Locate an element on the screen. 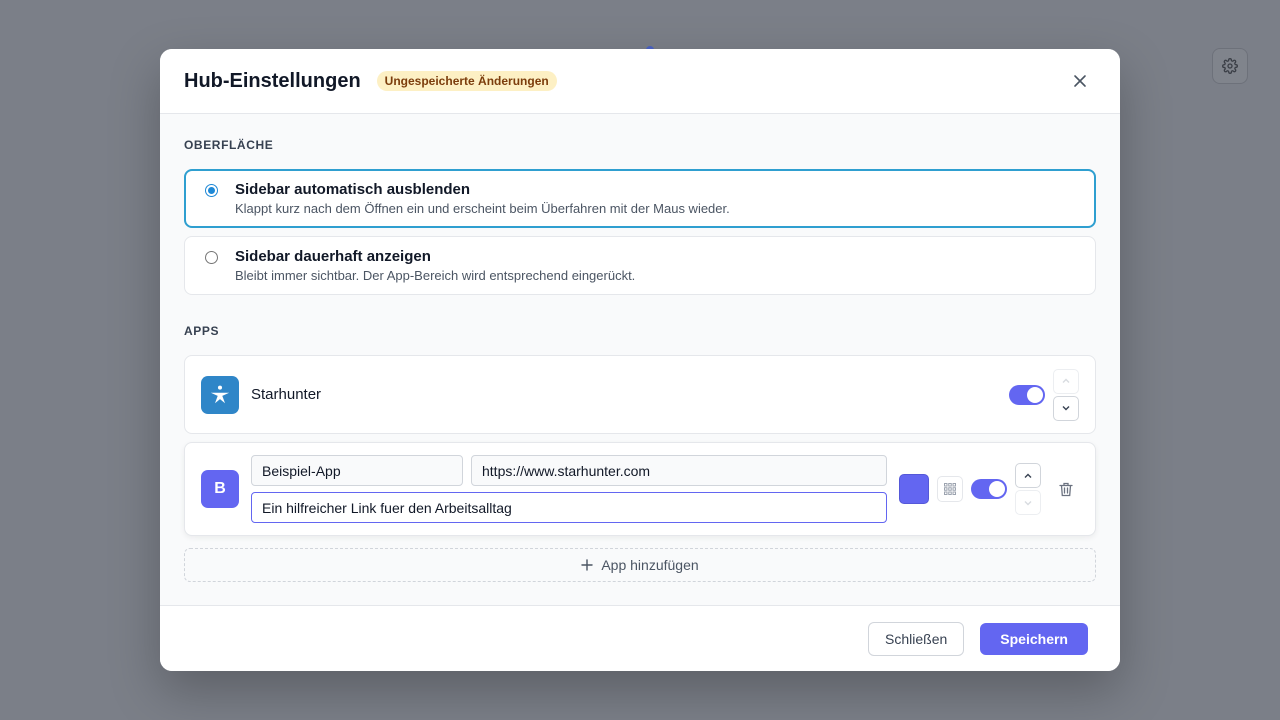 Image resolution: width=1280 pixels, height=720 pixels. trash-icon is located at coordinates (1066, 489).